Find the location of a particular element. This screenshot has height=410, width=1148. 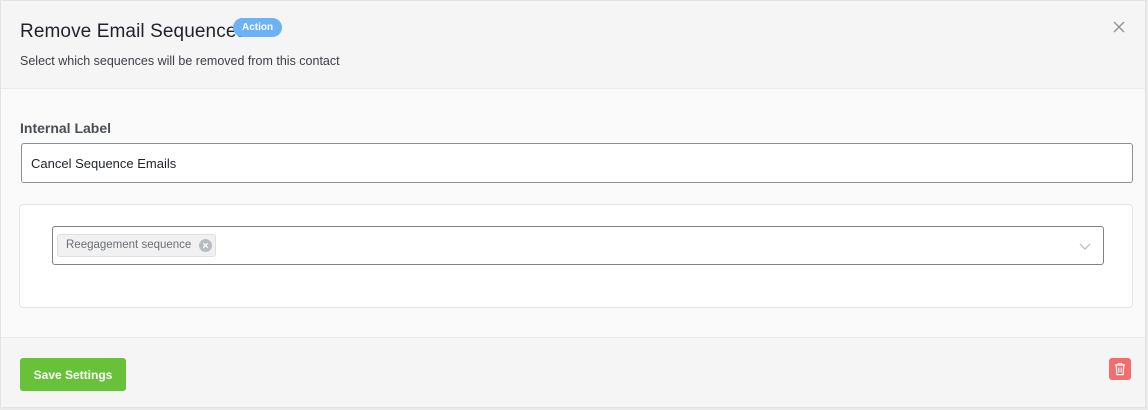

internal-label-input is located at coordinates (577, 163).